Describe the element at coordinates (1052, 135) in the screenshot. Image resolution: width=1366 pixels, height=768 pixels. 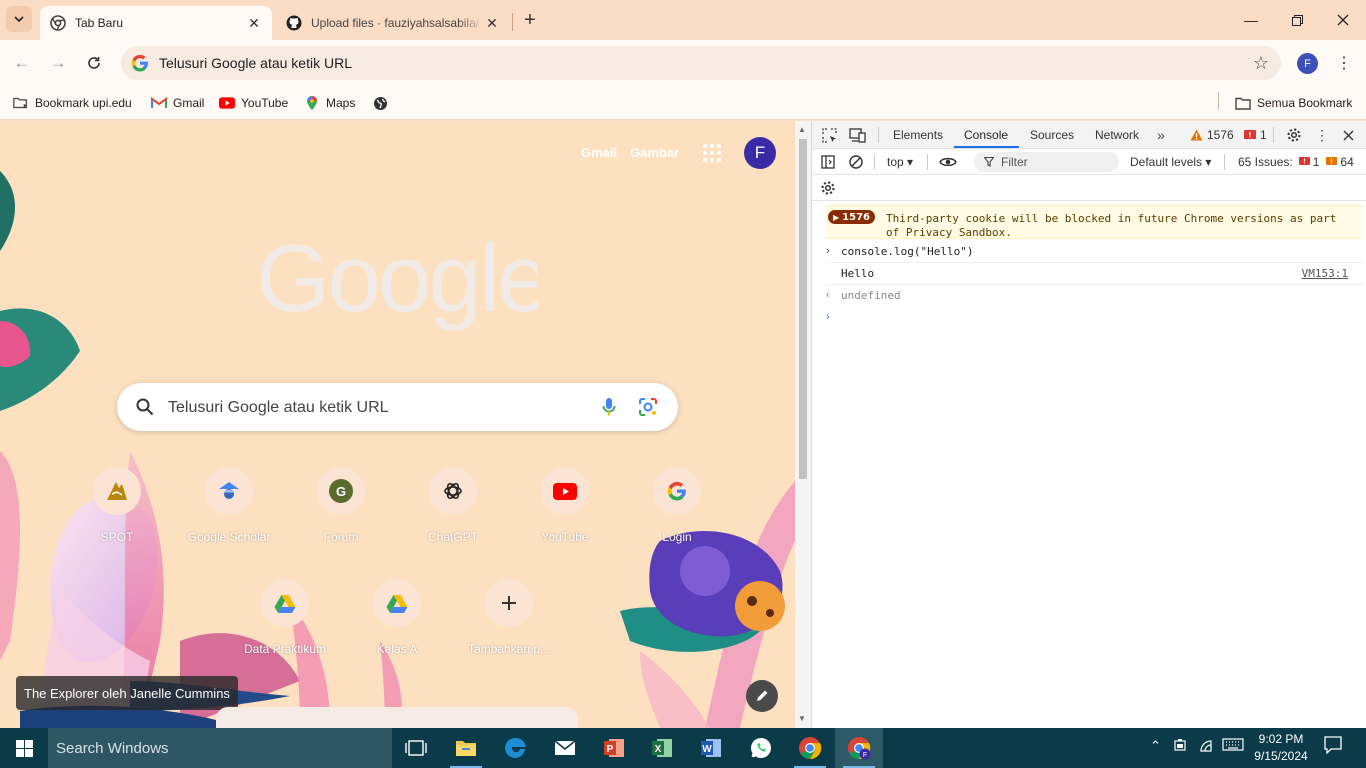
I see `tab-sources: Sources` at that location.